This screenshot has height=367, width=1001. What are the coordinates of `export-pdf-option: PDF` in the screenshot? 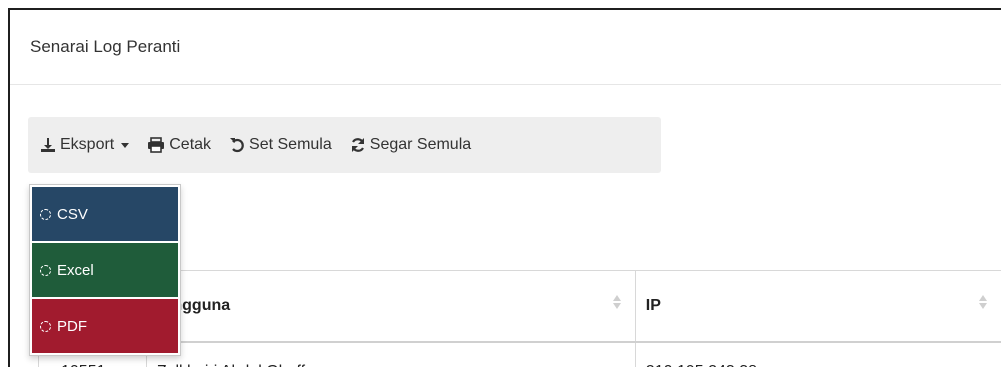 It's located at (105, 326).